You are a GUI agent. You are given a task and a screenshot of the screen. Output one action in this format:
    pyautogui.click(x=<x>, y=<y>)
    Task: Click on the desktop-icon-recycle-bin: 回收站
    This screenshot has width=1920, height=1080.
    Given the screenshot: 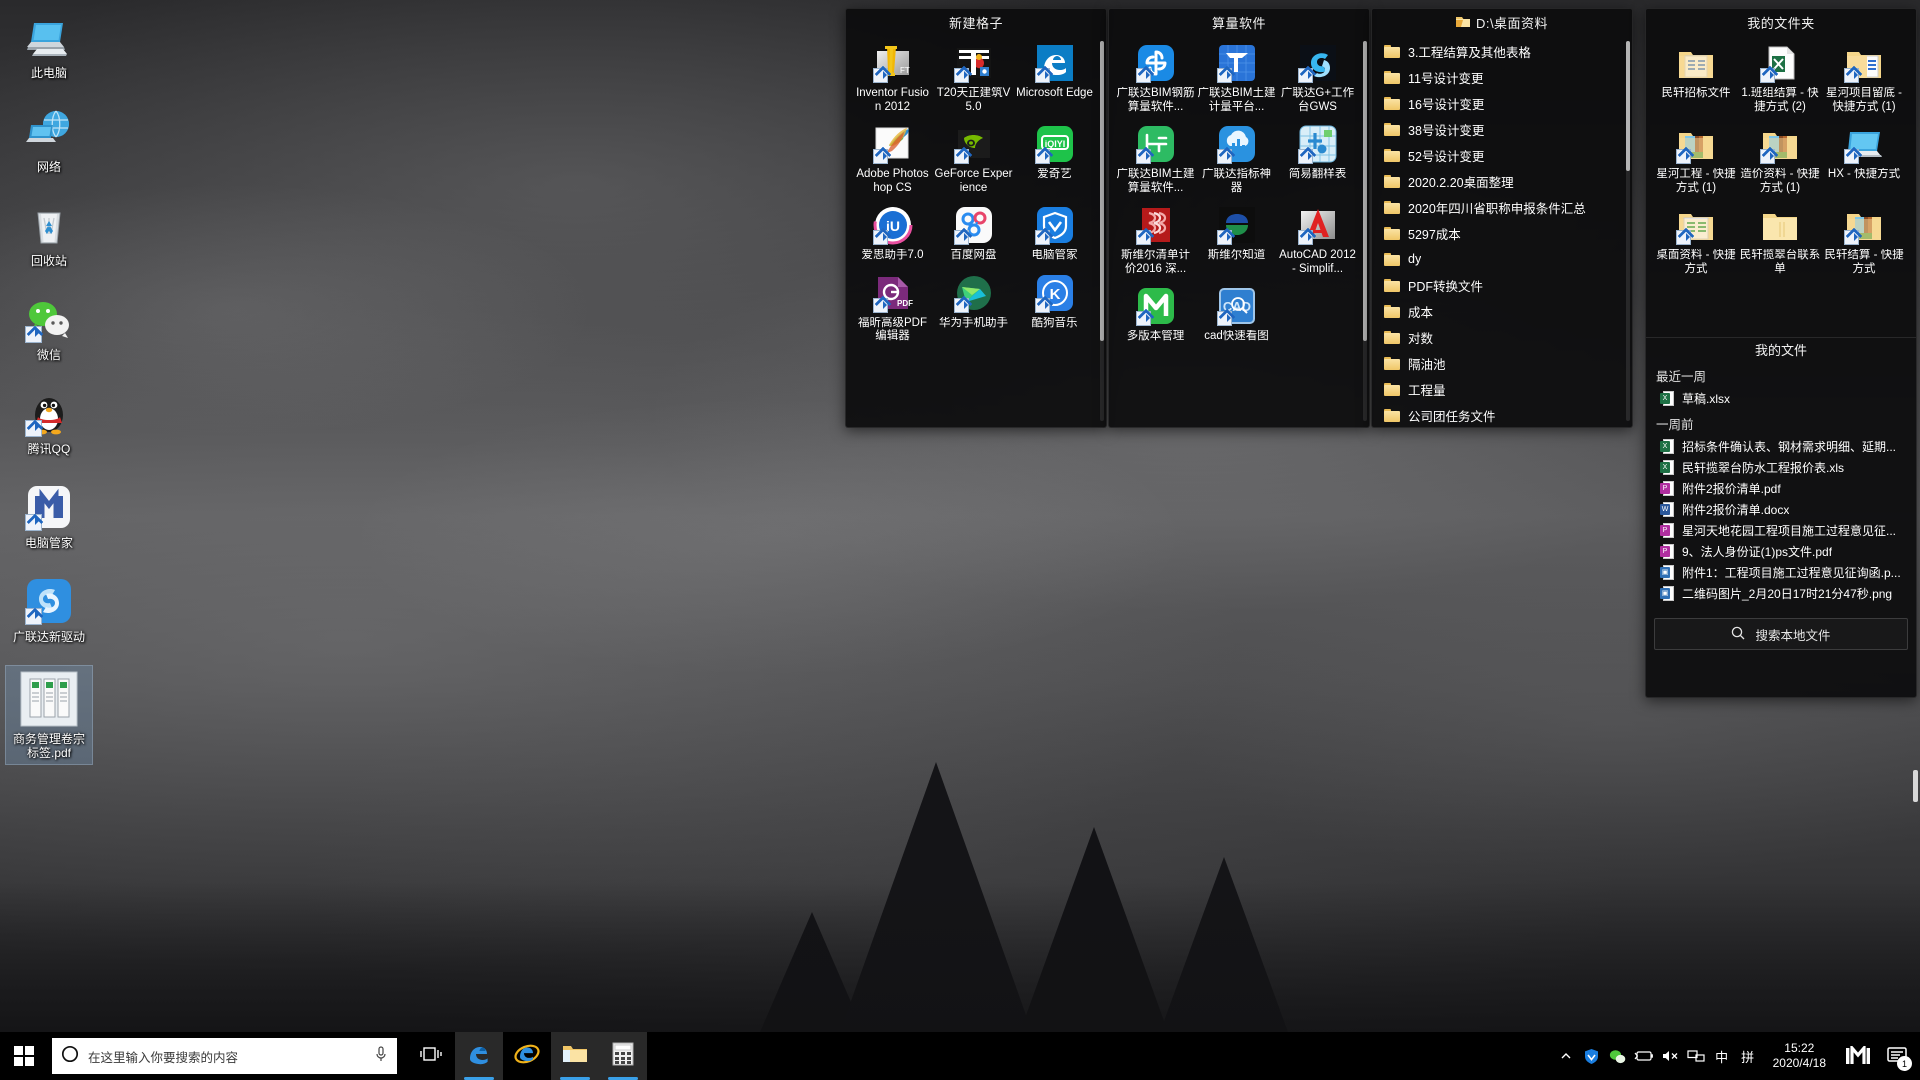 What is the action you would take?
    pyautogui.click(x=49, y=234)
    